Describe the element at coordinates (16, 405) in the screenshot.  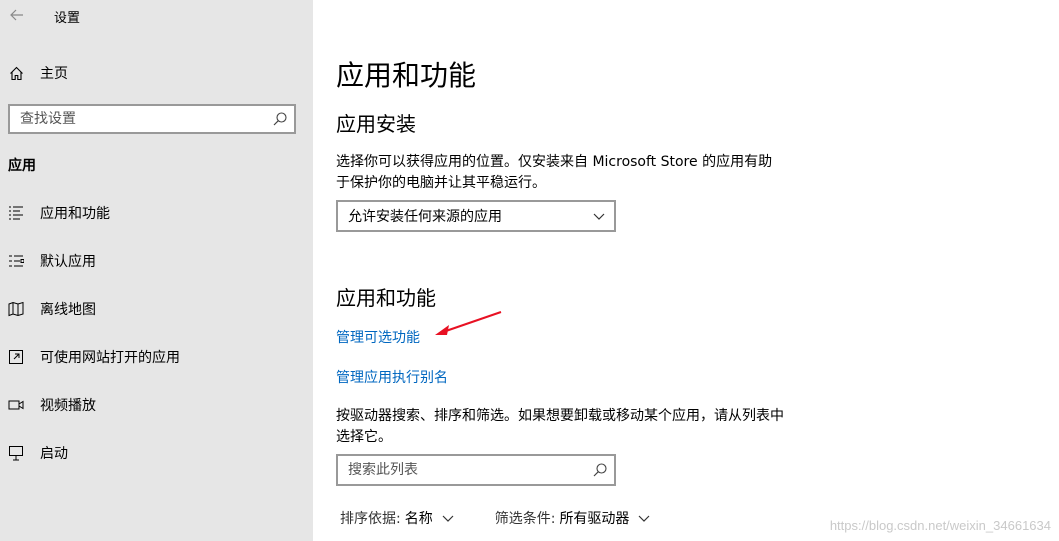
I see `video-icon` at that location.